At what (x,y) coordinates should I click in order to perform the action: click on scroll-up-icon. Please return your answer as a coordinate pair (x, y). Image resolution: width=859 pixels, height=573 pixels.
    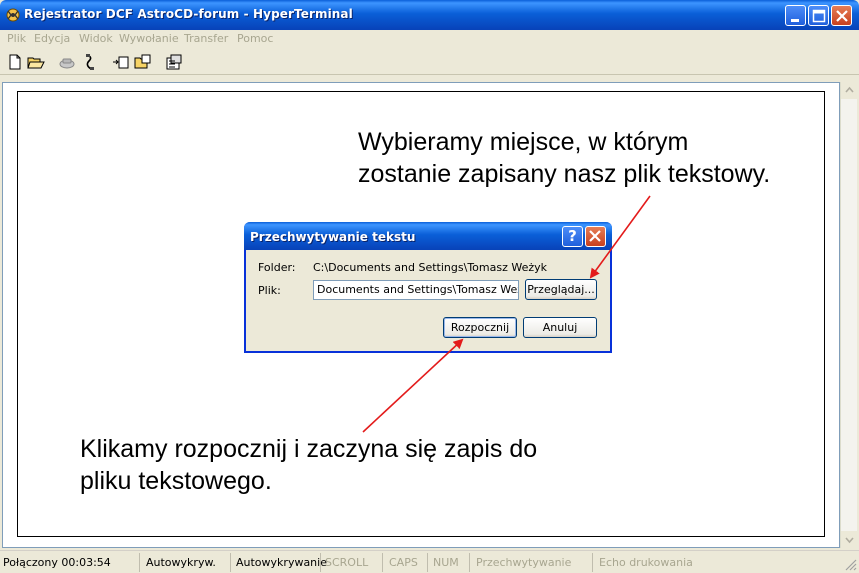
    Looking at the image, I should click on (849, 89).